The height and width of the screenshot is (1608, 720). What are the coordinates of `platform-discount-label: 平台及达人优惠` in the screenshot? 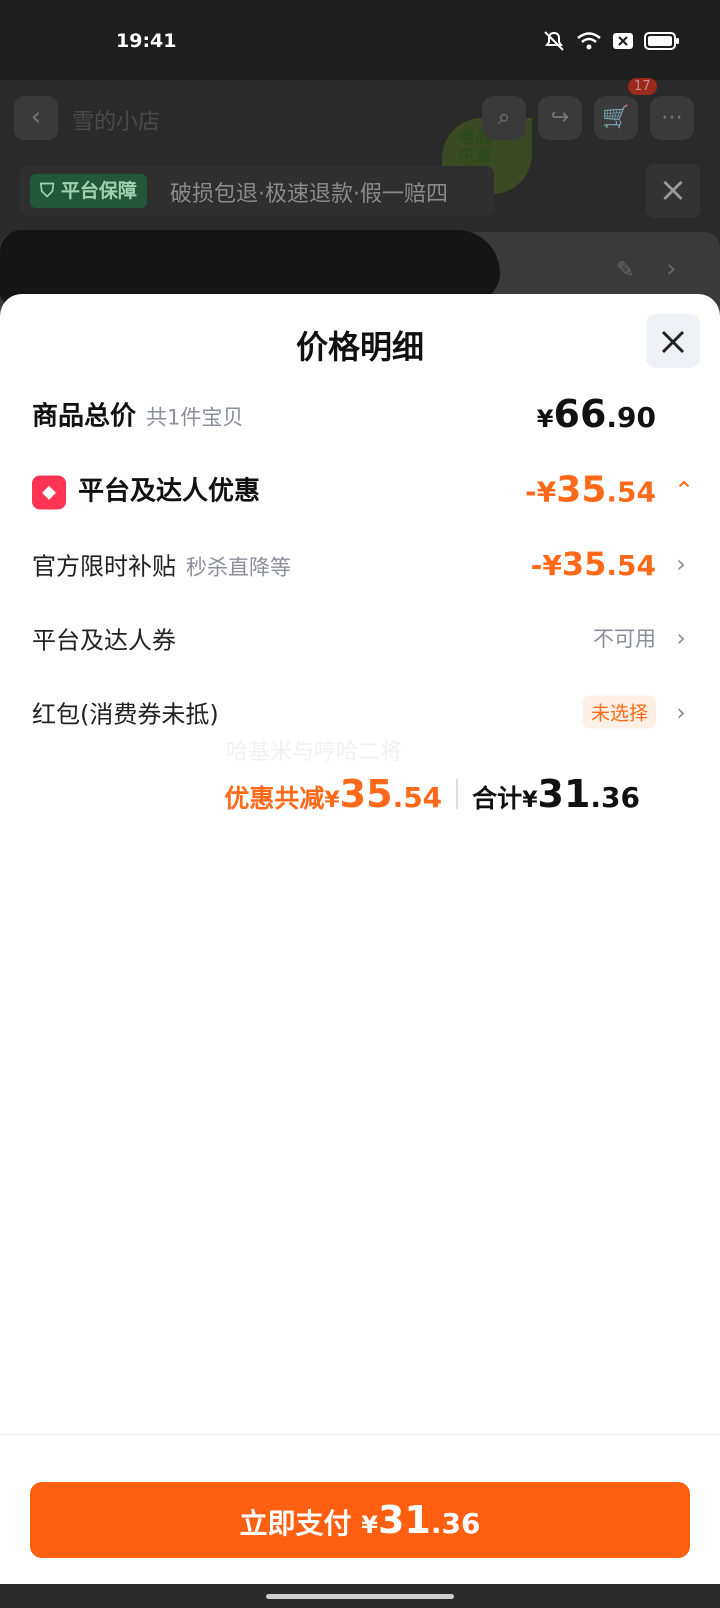 It's located at (169, 491).